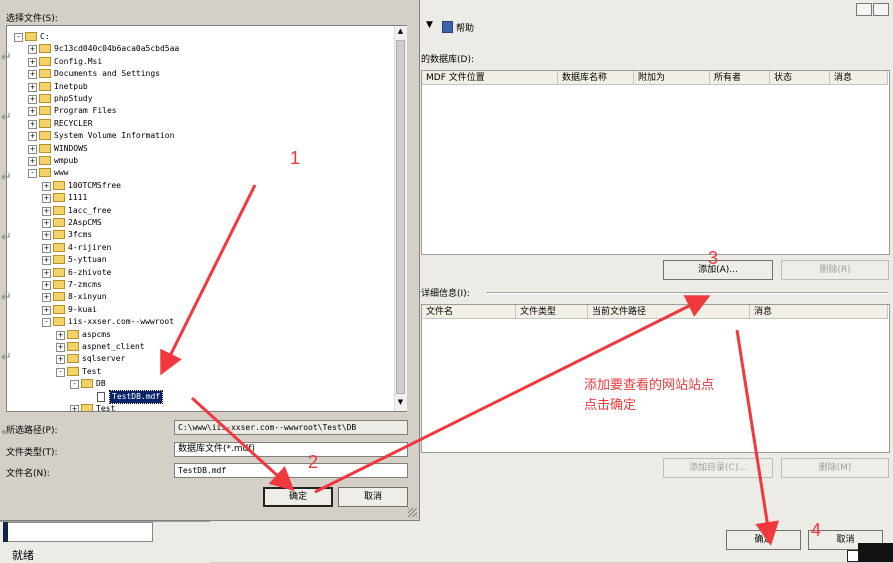  Describe the element at coordinates (610, 404) in the screenshot. I see `annotation-note-line2: 点击确定` at that location.